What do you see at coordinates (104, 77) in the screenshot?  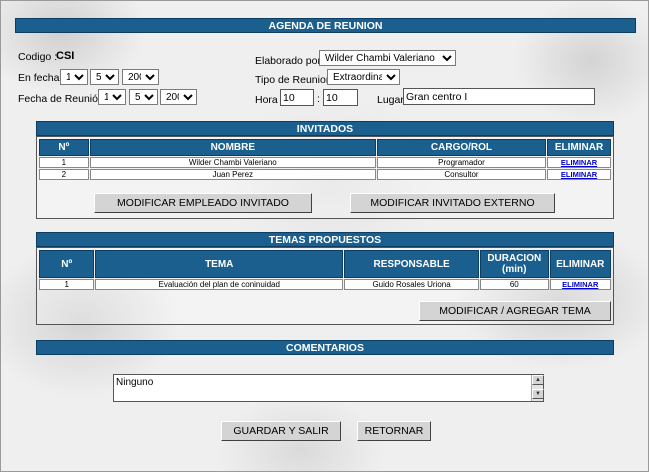 I see `en-fecha-month-select: 5` at bounding box center [104, 77].